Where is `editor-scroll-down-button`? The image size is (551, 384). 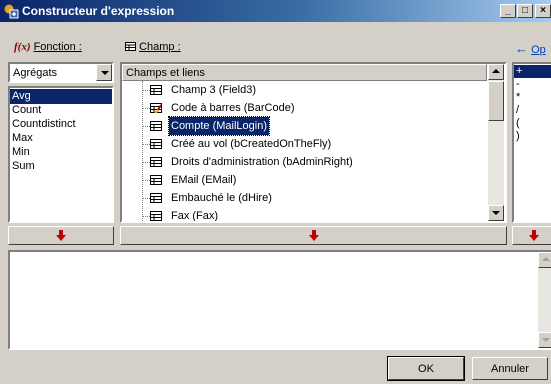 editor-scroll-down-button is located at coordinates (544, 340).